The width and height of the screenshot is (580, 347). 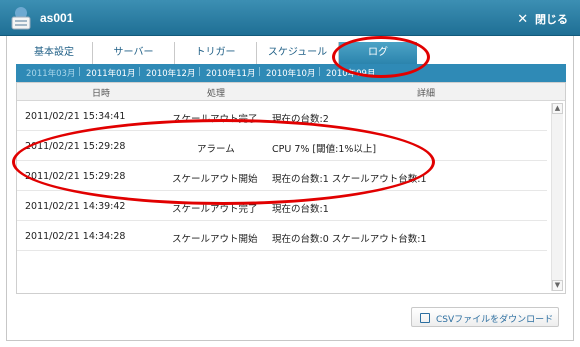 I want to click on table-row: 2011/02/21 14:39:42 スケールアウト完了 現在の台数:1, so click(x=282, y=206).